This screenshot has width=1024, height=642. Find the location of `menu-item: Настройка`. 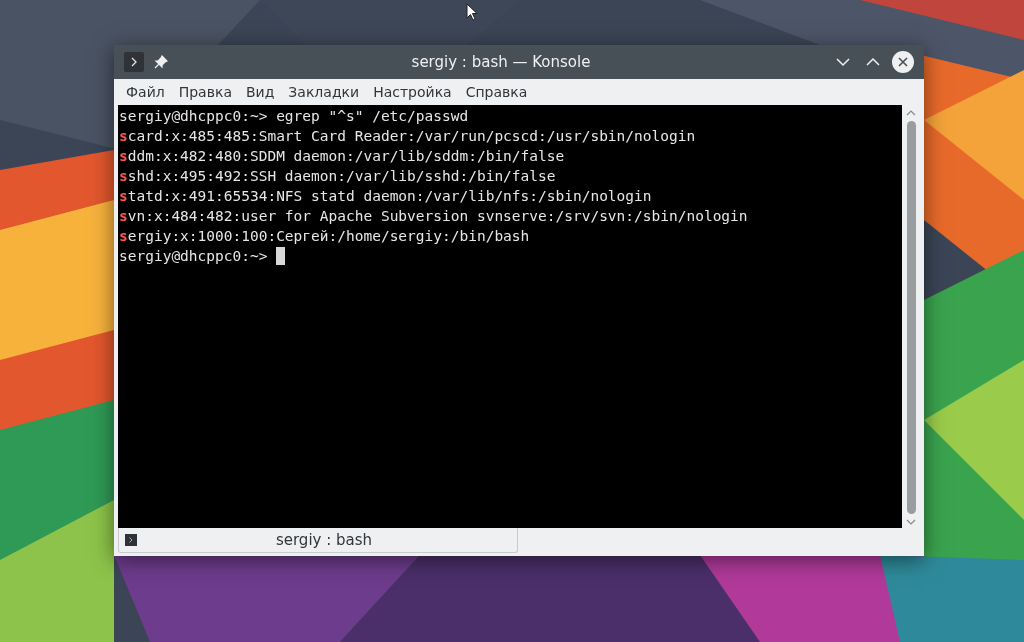

menu-item: Настройка is located at coordinates (412, 92).